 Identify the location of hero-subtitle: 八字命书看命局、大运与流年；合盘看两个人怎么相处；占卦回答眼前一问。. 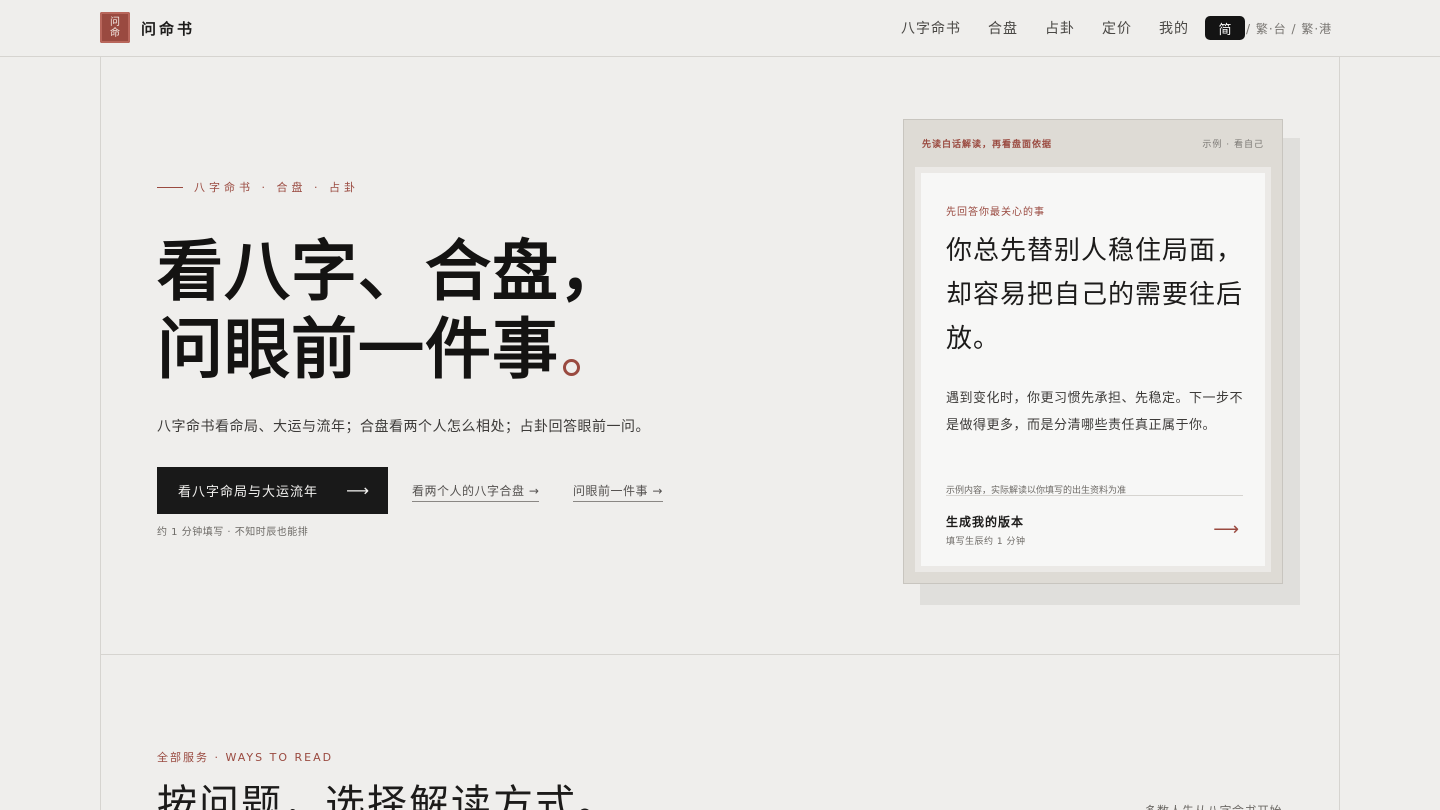
(403, 427).